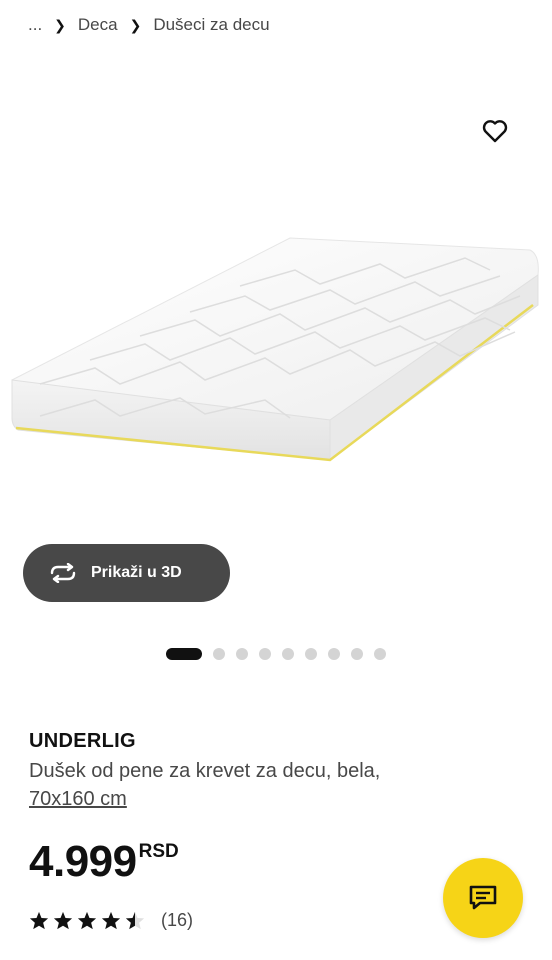 This screenshot has width=552, height=960. I want to click on rotate-3d-icon, so click(63, 573).